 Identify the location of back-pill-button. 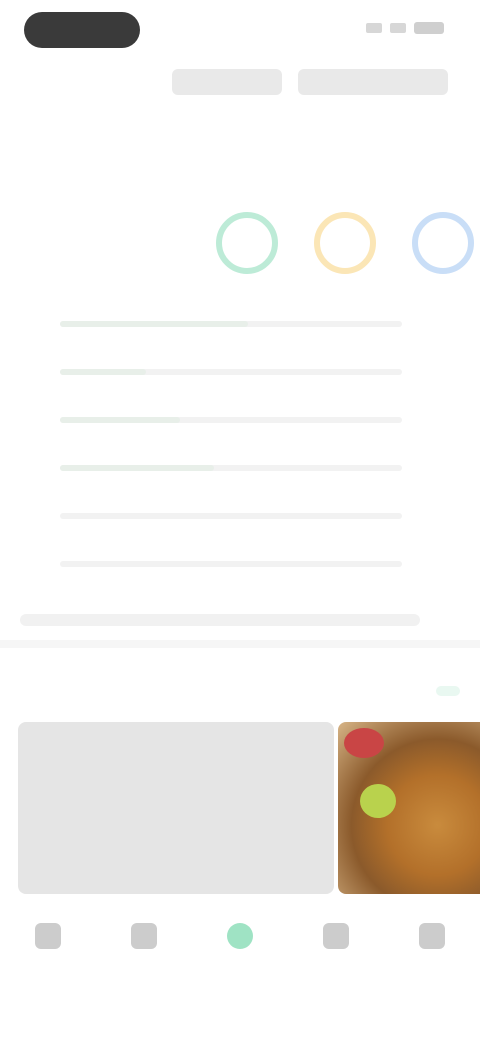
(82, 30).